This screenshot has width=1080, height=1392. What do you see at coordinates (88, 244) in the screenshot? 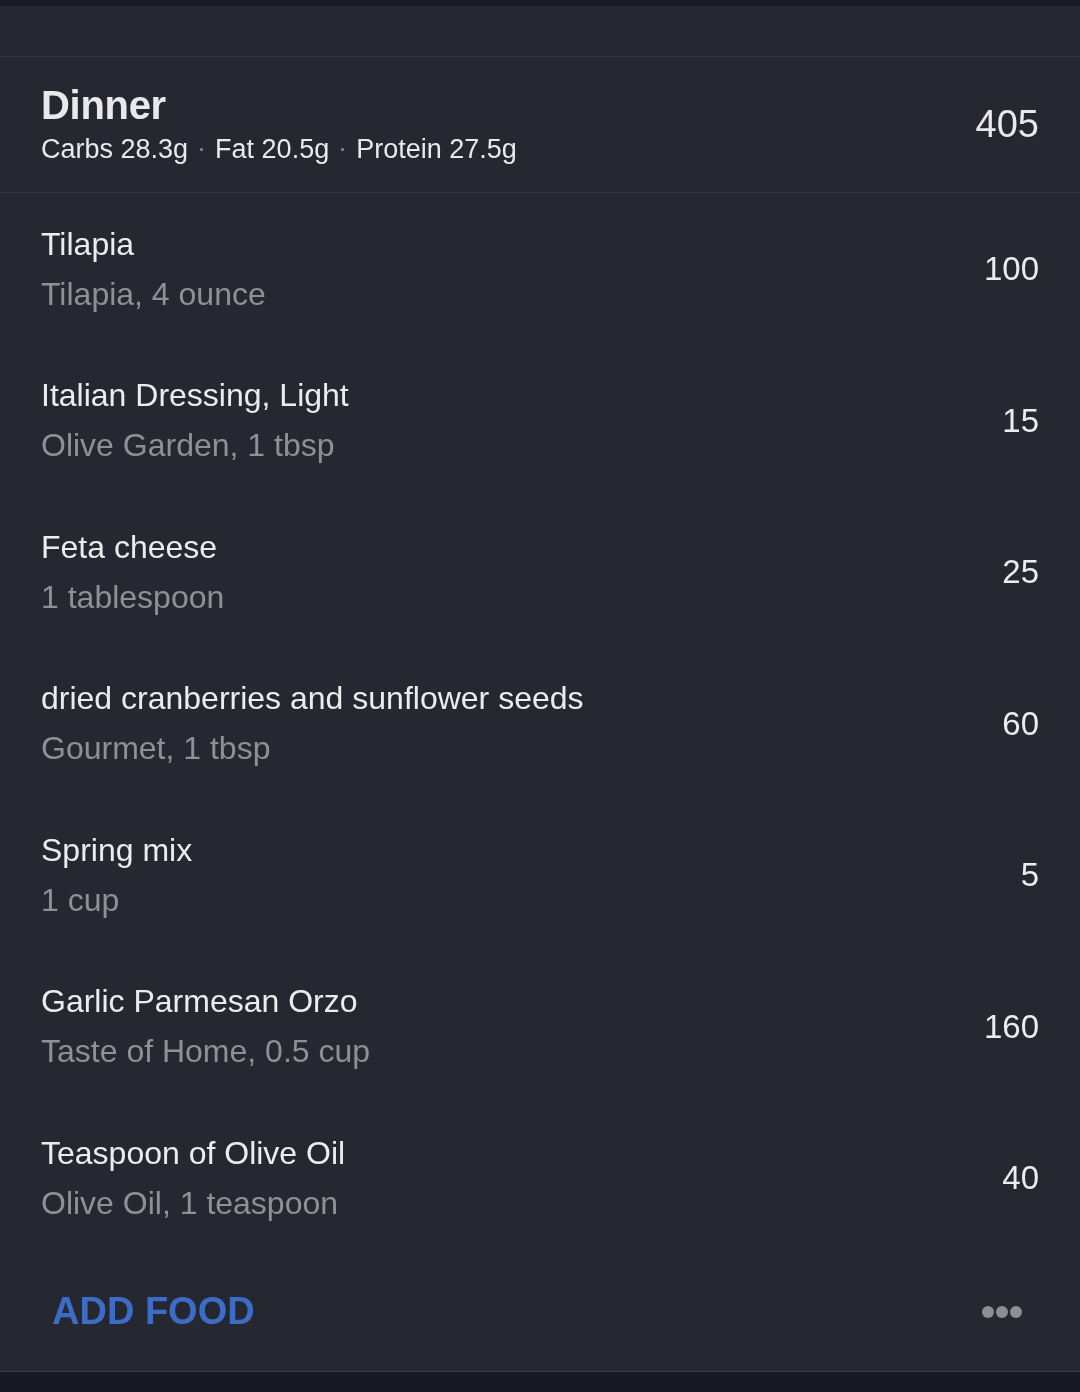
I see `food-name: Tilapia` at bounding box center [88, 244].